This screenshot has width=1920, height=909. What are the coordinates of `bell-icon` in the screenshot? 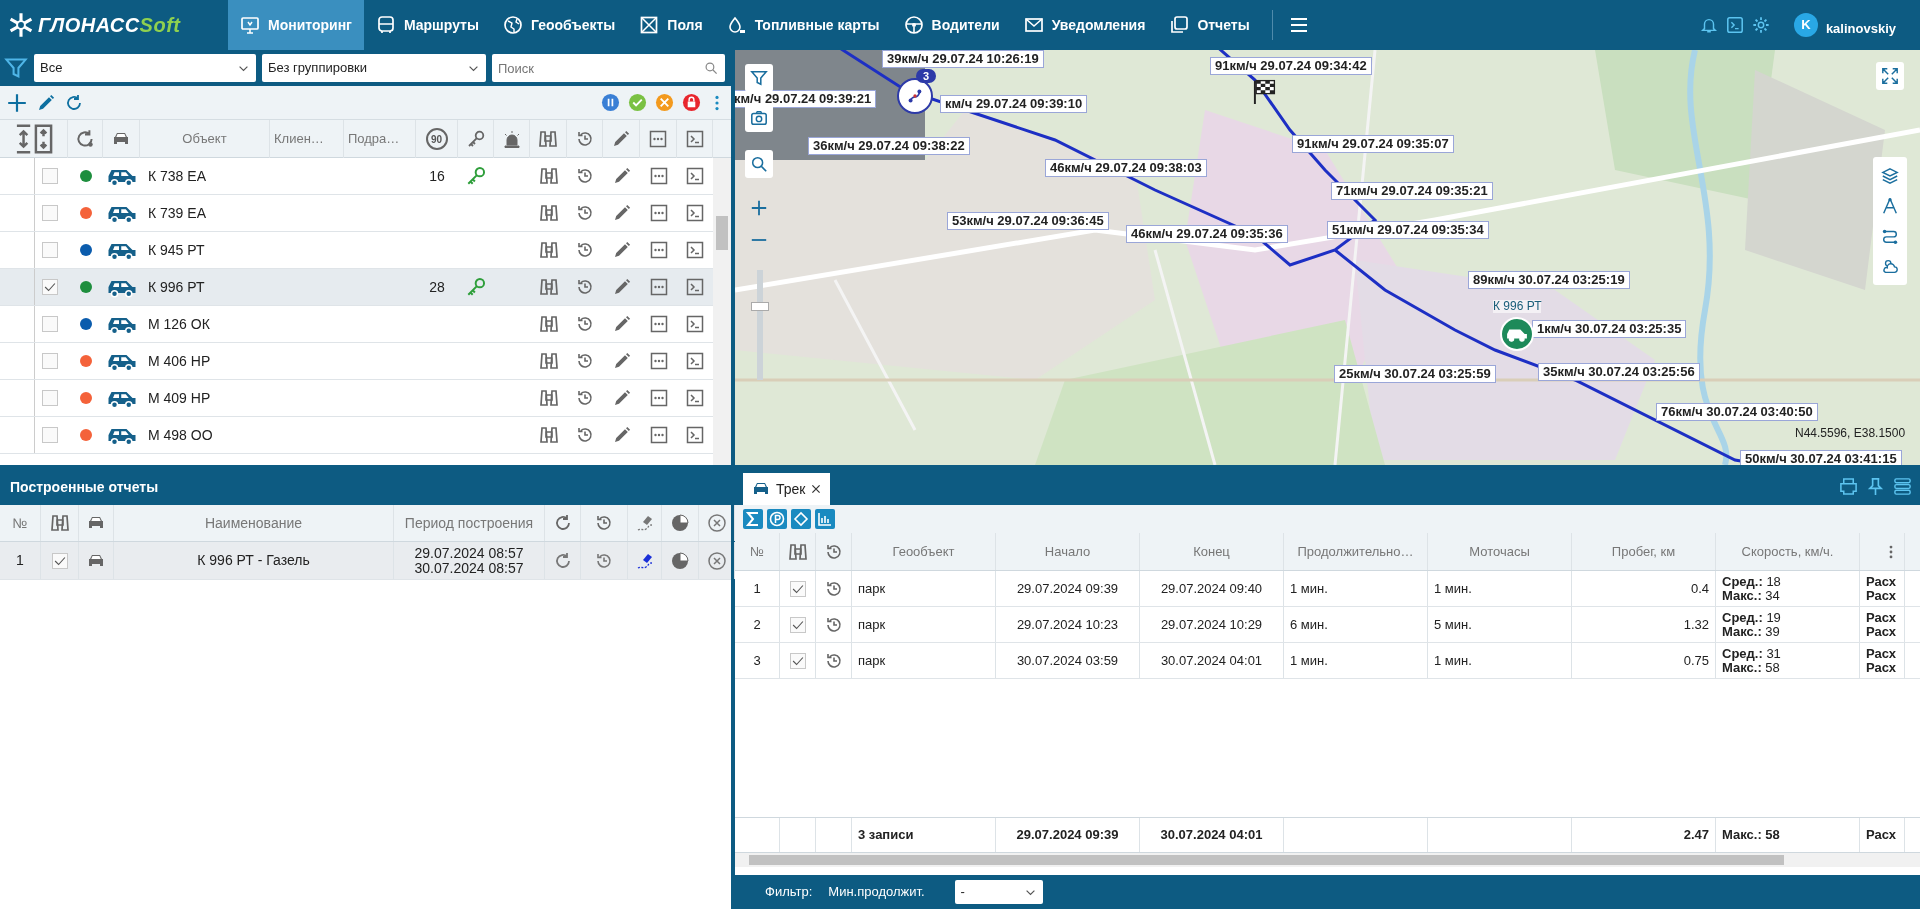 It's located at (1708, 25).